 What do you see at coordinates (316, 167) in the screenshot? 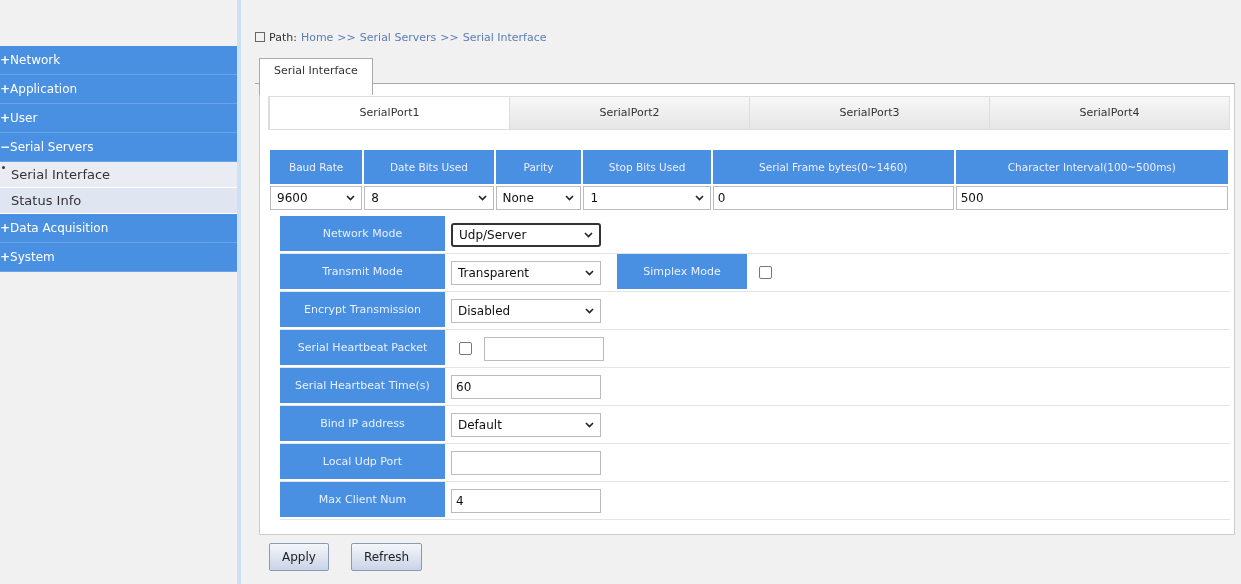
I see `column-header: Baud Rate` at bounding box center [316, 167].